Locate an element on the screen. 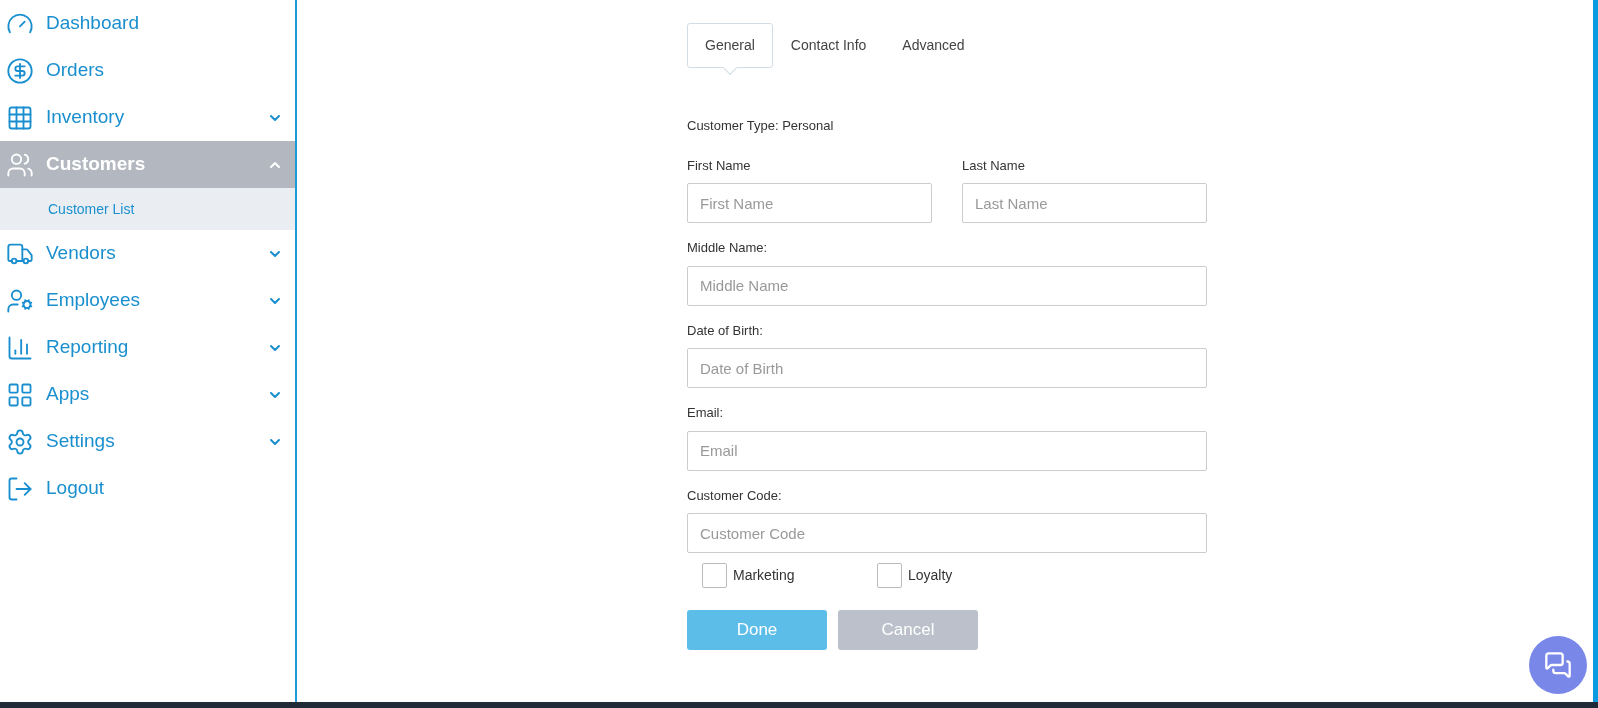 The width and height of the screenshot is (1598, 708). field-label: Date of Birth: is located at coordinates (725, 330).